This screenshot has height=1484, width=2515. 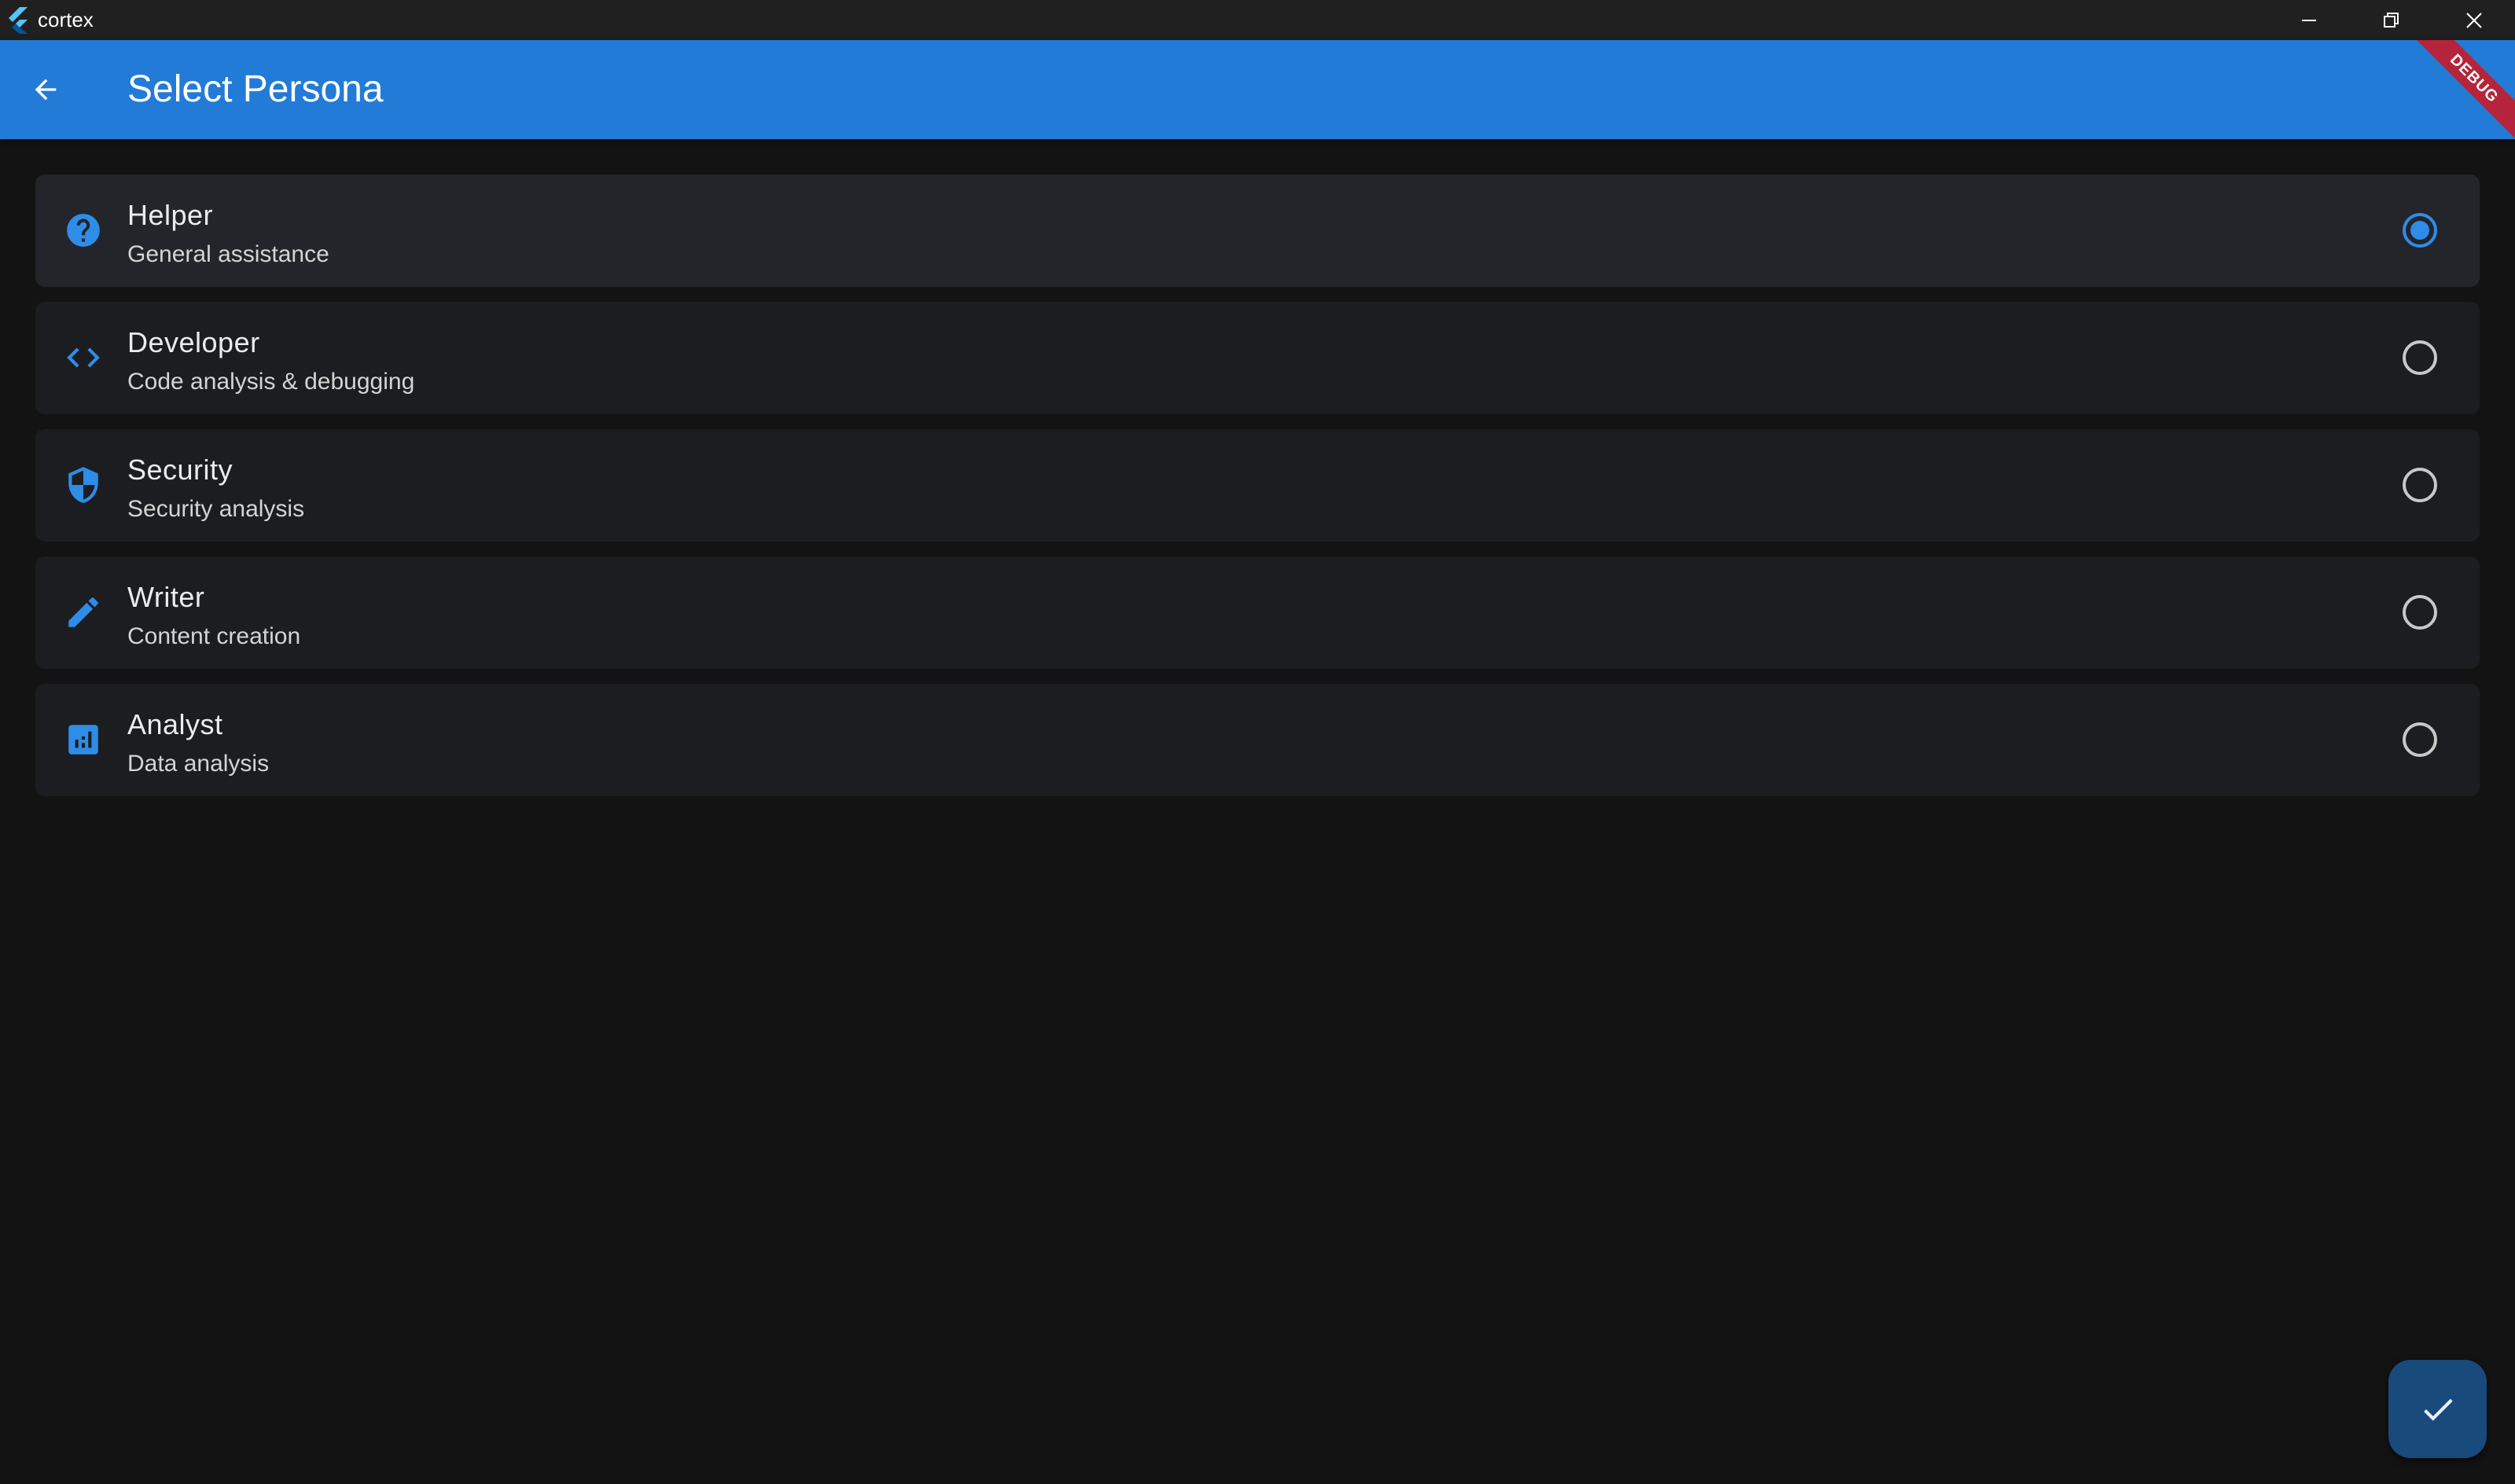 I want to click on persona-name: Analyst, so click(x=175, y=724).